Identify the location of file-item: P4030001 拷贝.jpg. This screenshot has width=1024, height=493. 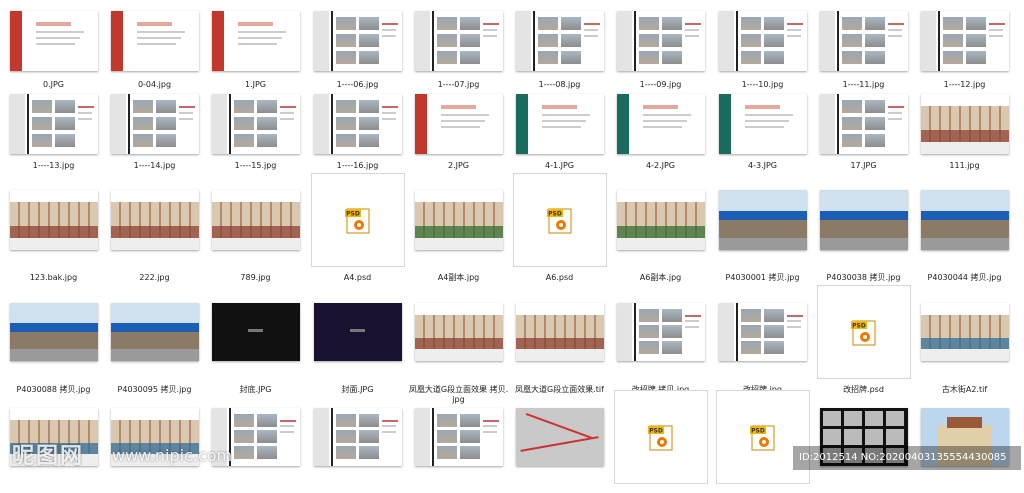
(762, 225).